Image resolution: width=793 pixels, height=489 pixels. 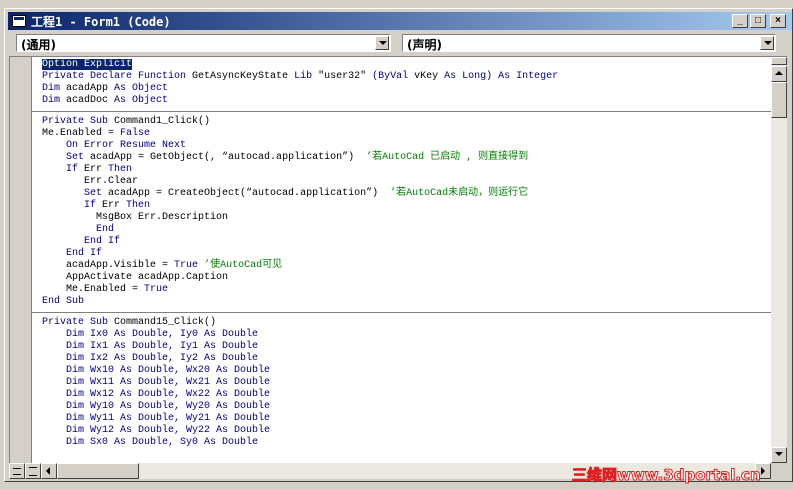 What do you see at coordinates (406, 182) in the screenshot?
I see `code-line: Err.Clear` at bounding box center [406, 182].